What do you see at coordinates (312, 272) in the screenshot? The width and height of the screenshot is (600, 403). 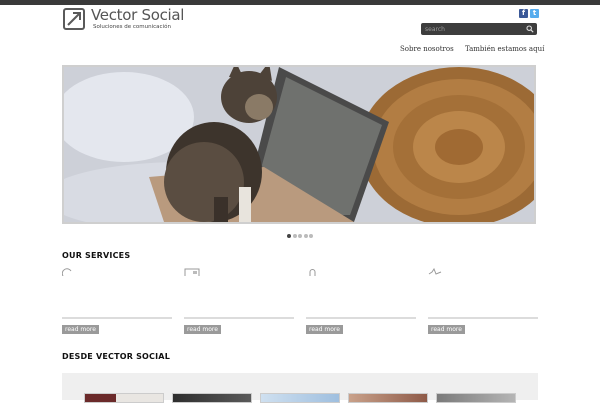 I see `pin-icon` at bounding box center [312, 272].